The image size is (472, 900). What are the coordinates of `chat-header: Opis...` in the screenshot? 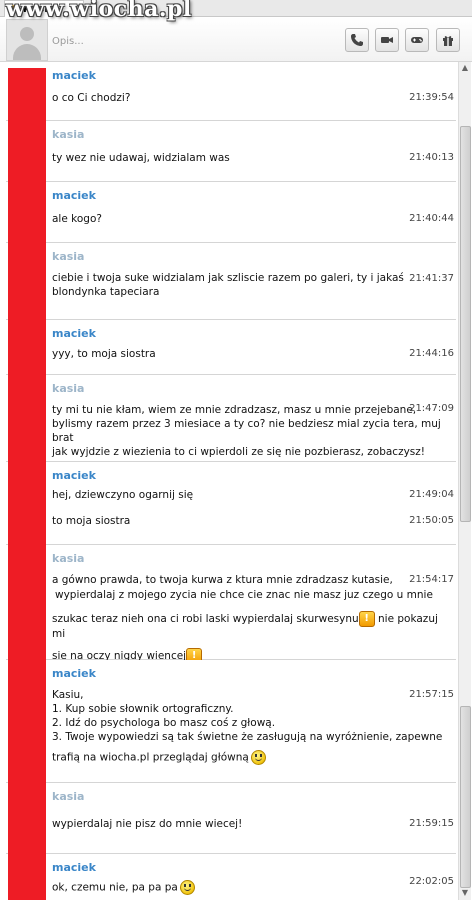 It's located at (236, 39).